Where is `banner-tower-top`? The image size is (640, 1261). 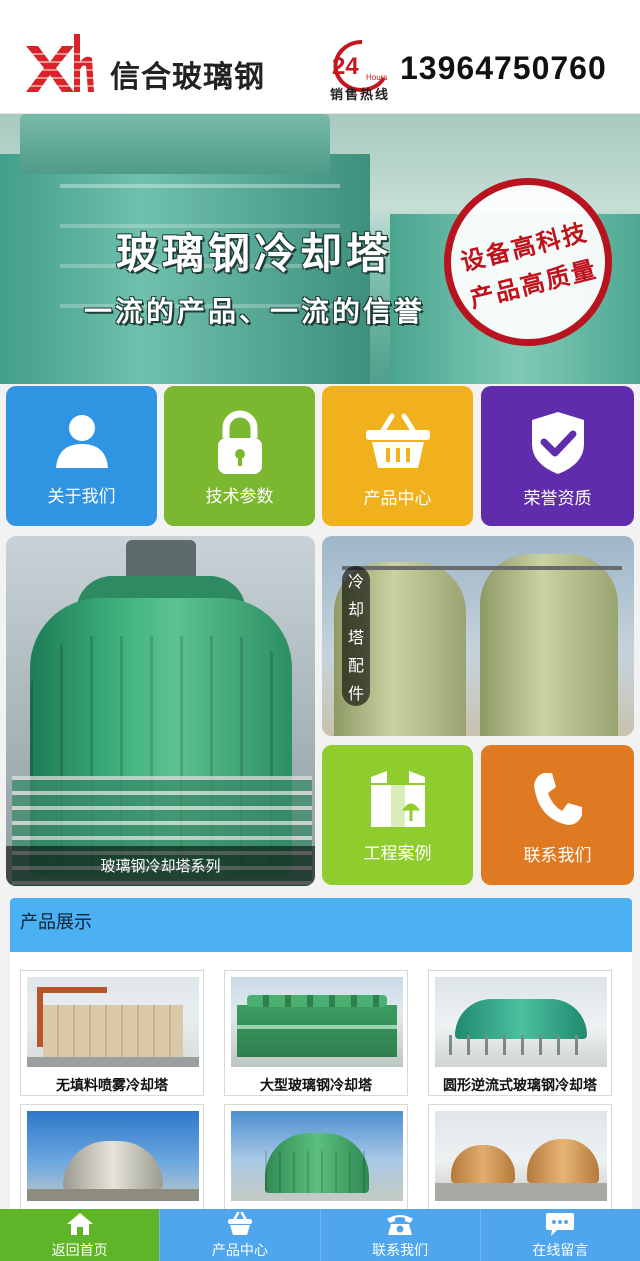 banner-tower-top is located at coordinates (175, 144).